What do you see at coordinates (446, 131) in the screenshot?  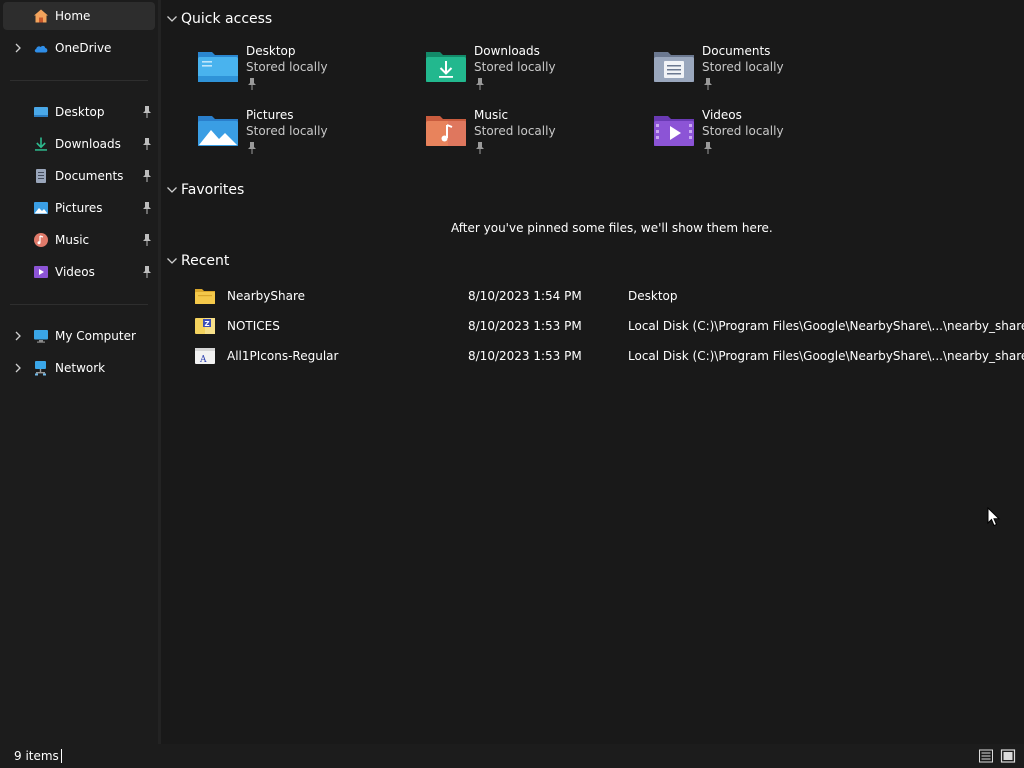 I see `music-folder-icon` at bounding box center [446, 131].